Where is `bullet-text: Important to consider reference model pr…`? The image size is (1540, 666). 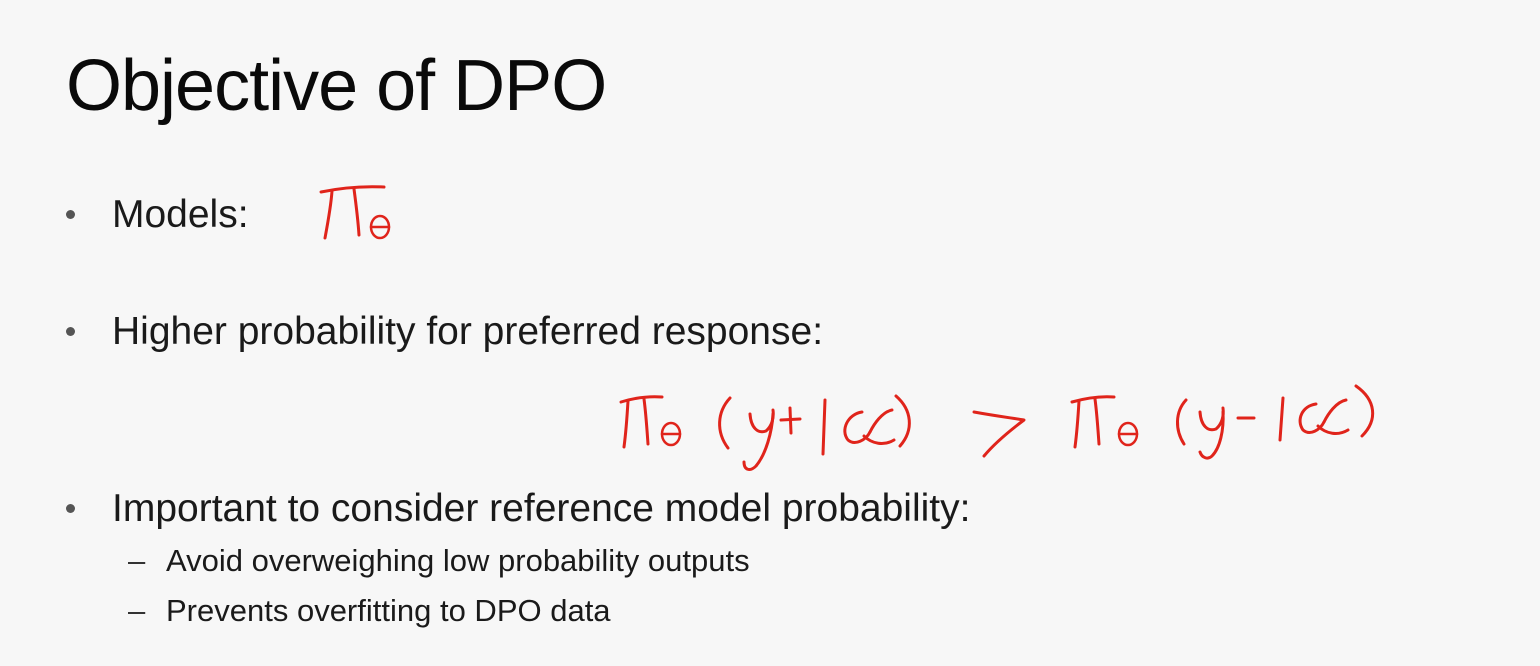
bullet-text: Important to consider reference model pr… is located at coordinates (541, 508).